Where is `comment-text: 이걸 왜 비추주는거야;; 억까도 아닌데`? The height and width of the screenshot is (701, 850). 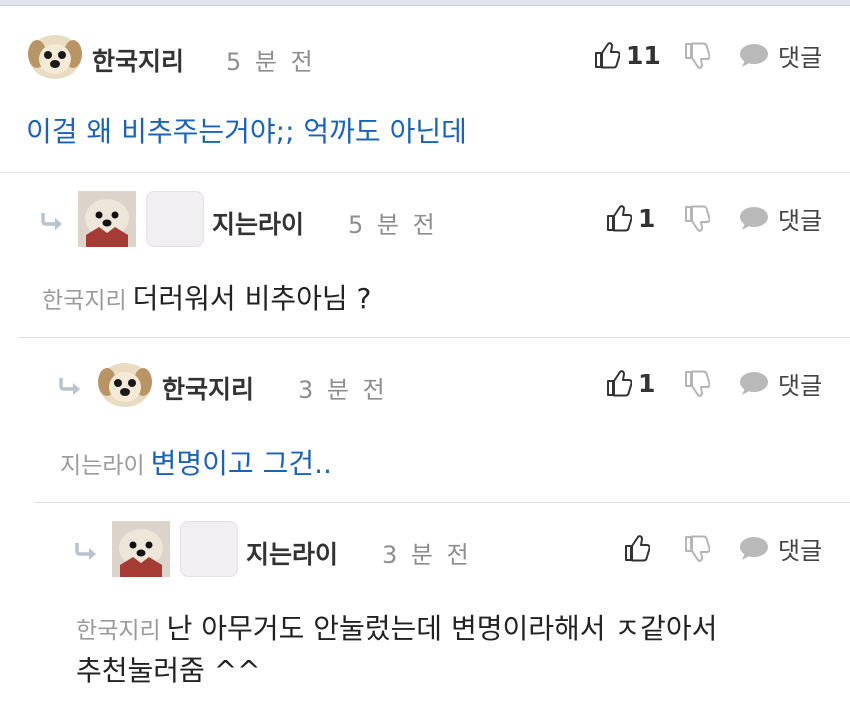 comment-text: 이걸 왜 비추주는거야;; 억까도 아닌데 is located at coordinates (246, 131).